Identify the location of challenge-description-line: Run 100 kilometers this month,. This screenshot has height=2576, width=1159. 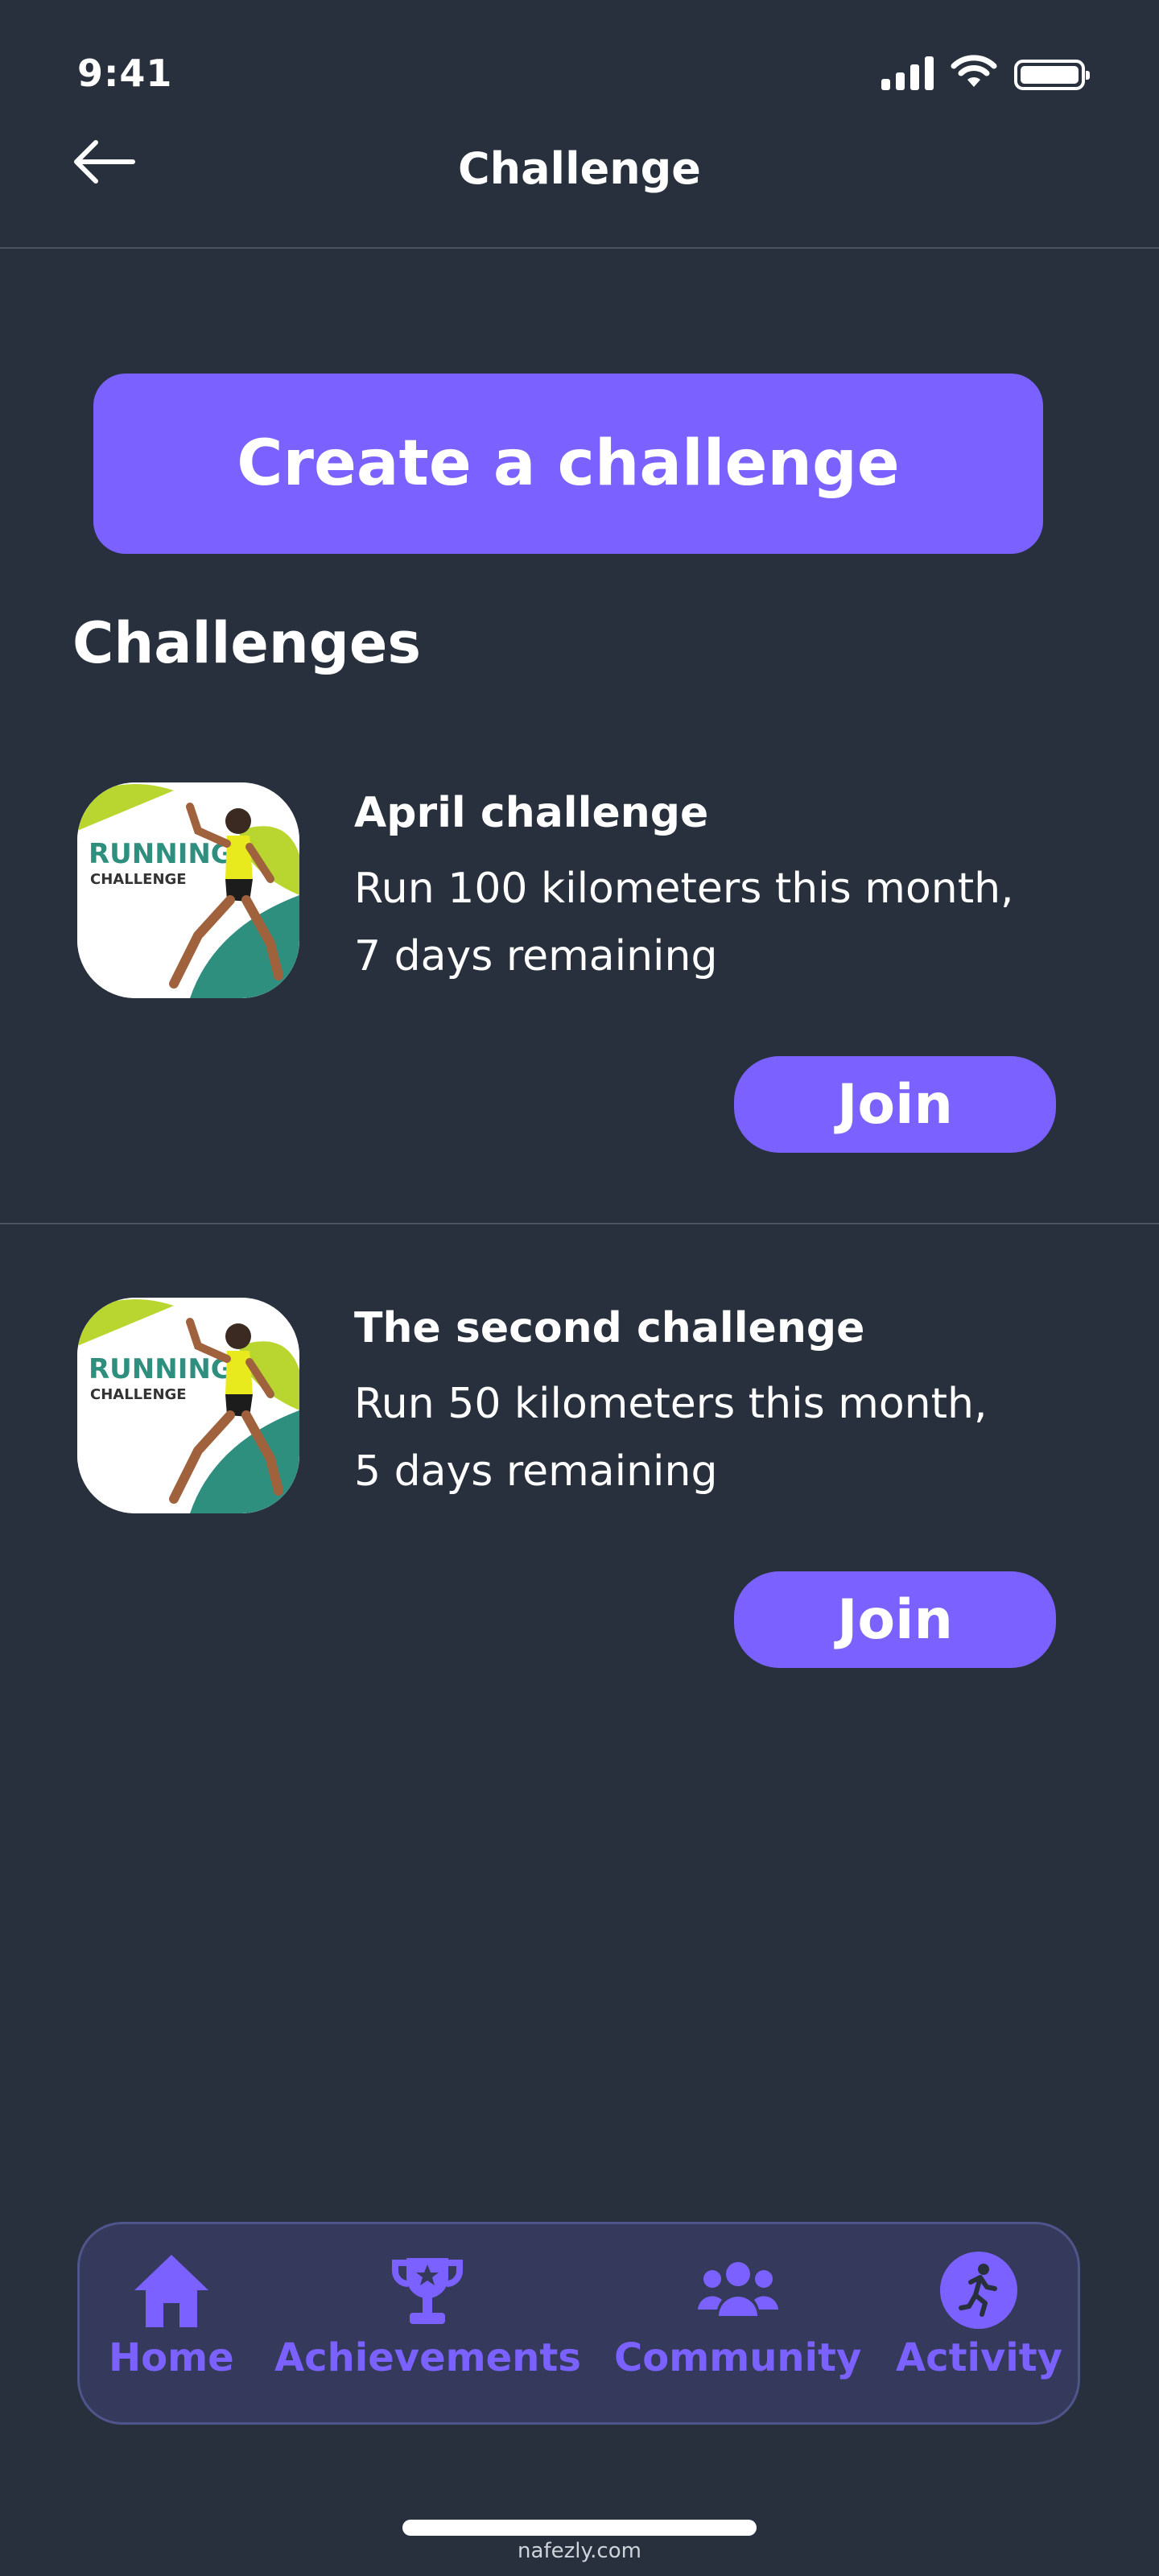
(684, 889).